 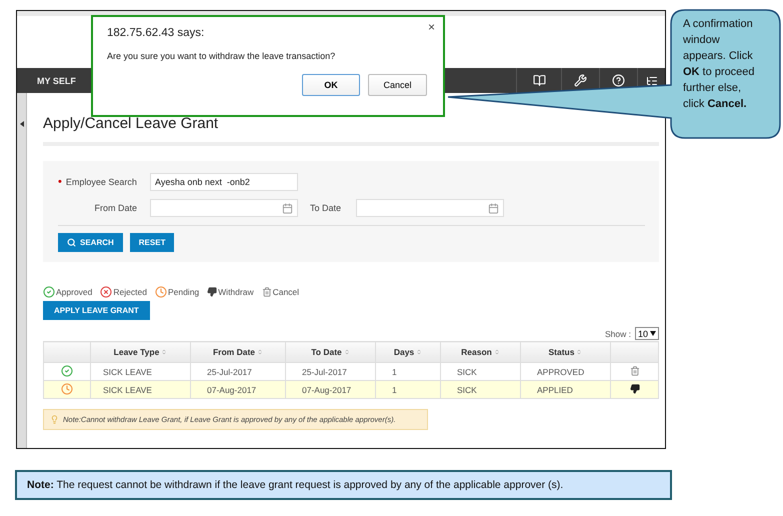 What do you see at coordinates (331, 85) in the screenshot?
I see `ok-button: OK` at bounding box center [331, 85].